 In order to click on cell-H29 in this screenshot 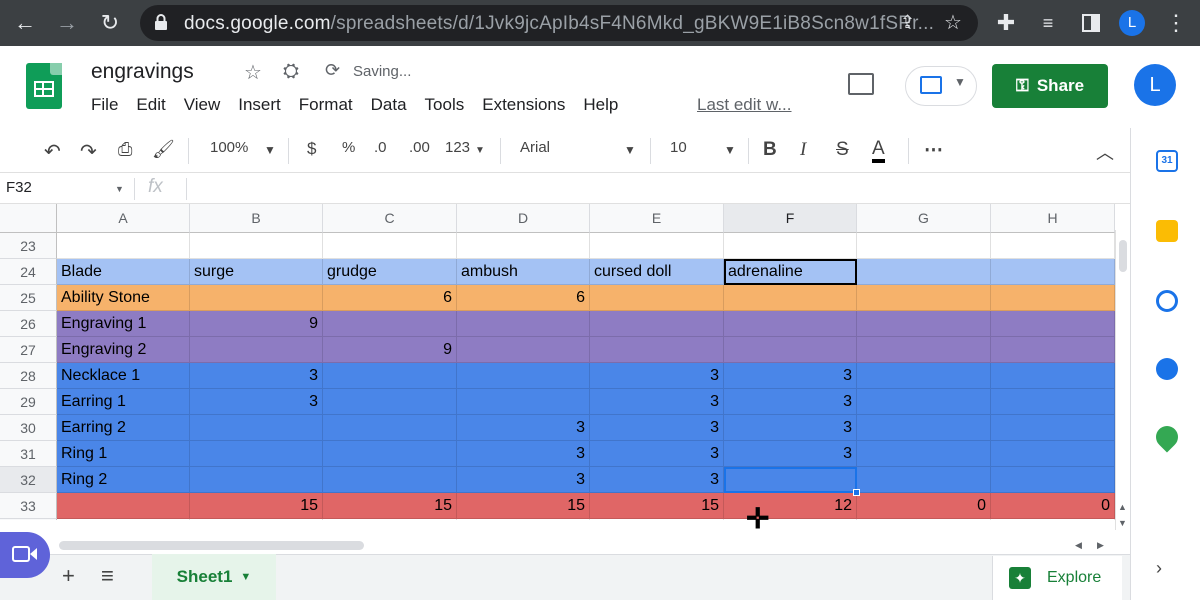, I will do `click(1053, 402)`.